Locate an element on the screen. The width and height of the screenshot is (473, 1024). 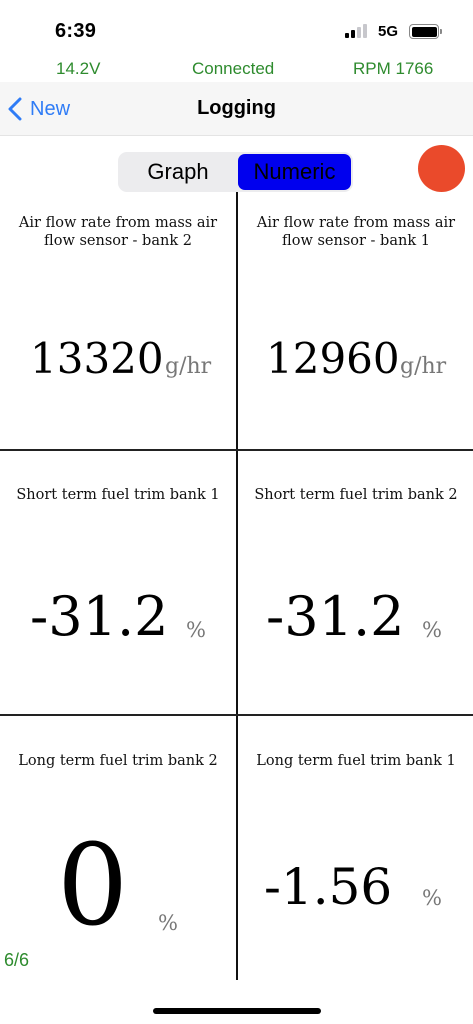
sensor-cell: Short term fuel trim bank 2 -31.2 % is located at coordinates (355, 582).